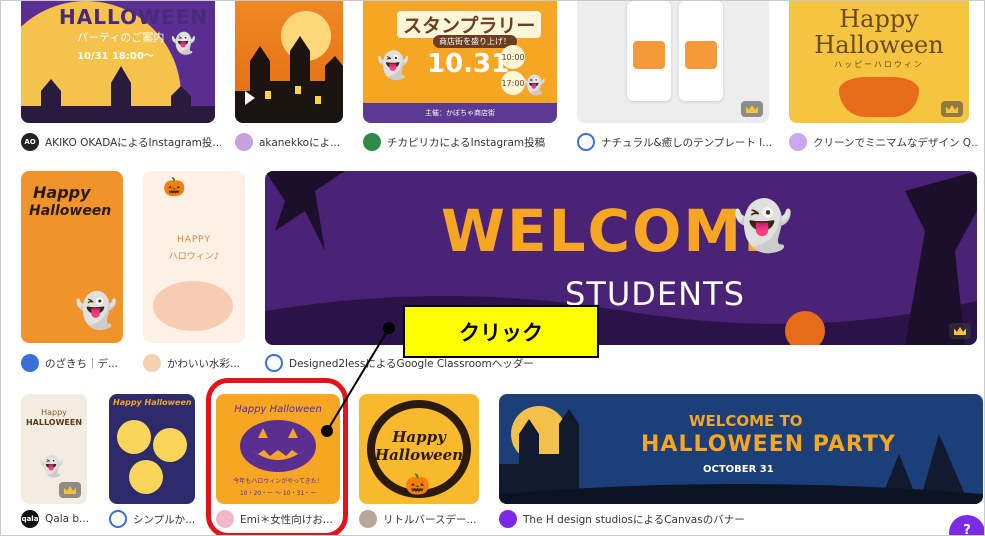  Describe the element at coordinates (501, 331) in the screenshot. I see `click-annotation-label: クリック` at that location.